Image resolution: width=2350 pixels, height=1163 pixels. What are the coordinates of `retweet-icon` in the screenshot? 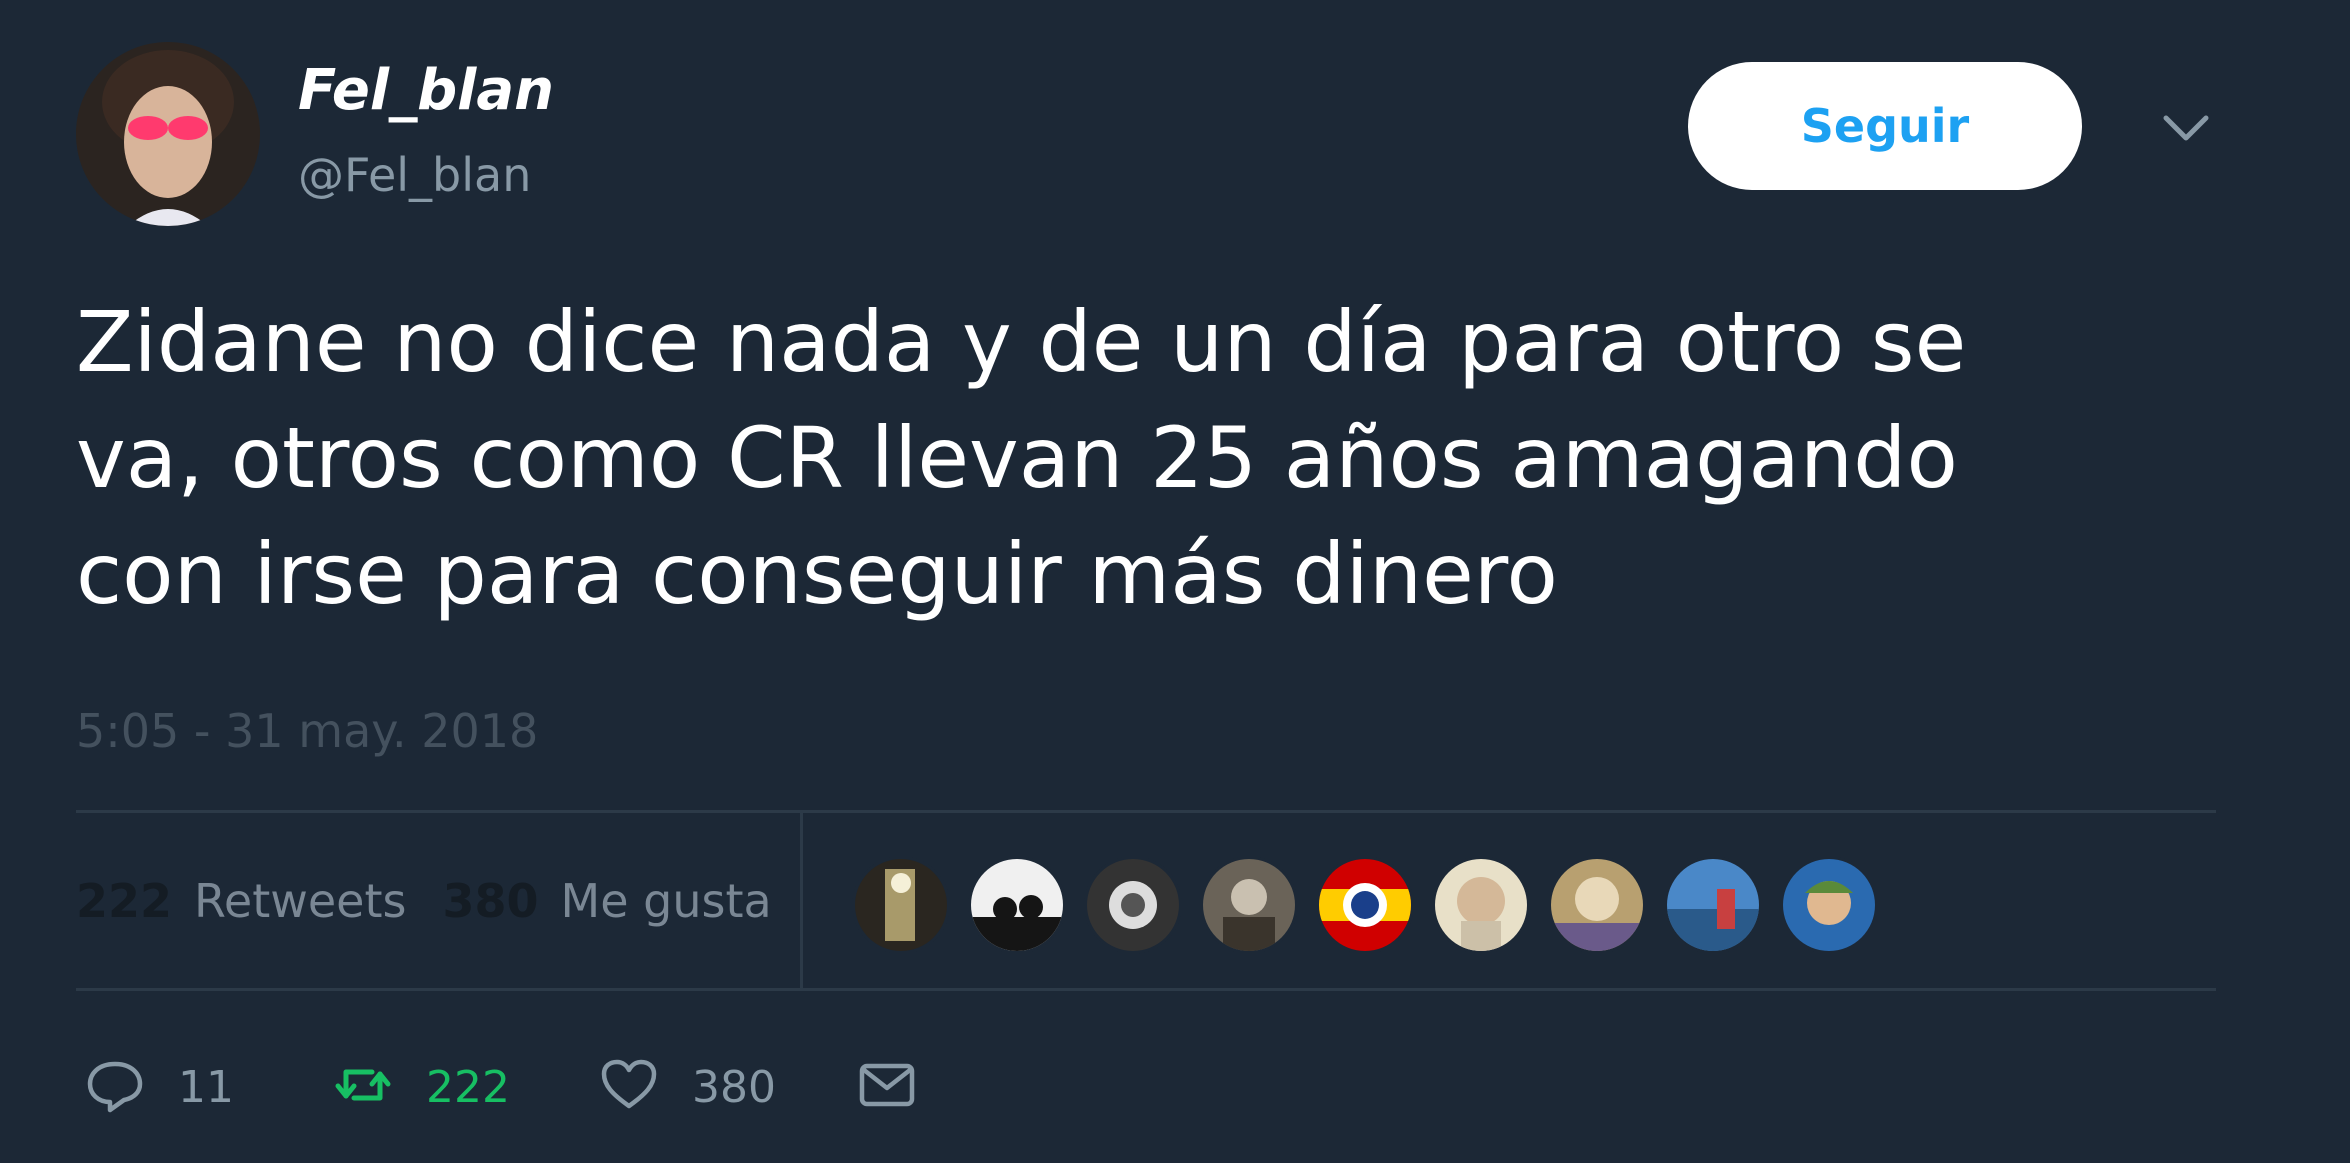 It's located at (363, 1087).